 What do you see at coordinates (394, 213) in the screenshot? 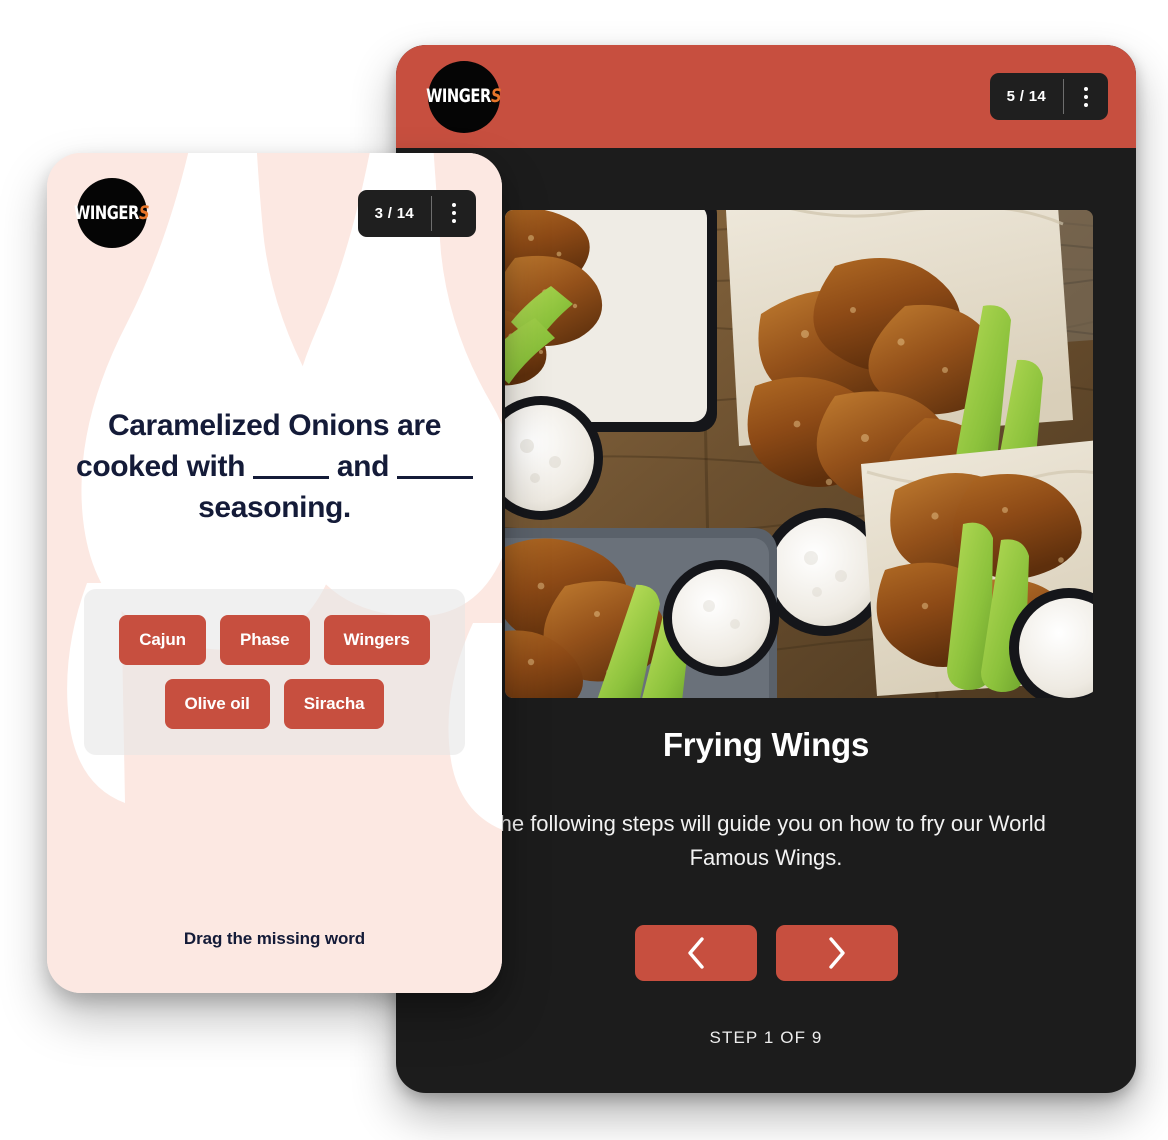
I see `quiz-page-indicator: 3 / 14` at bounding box center [394, 213].